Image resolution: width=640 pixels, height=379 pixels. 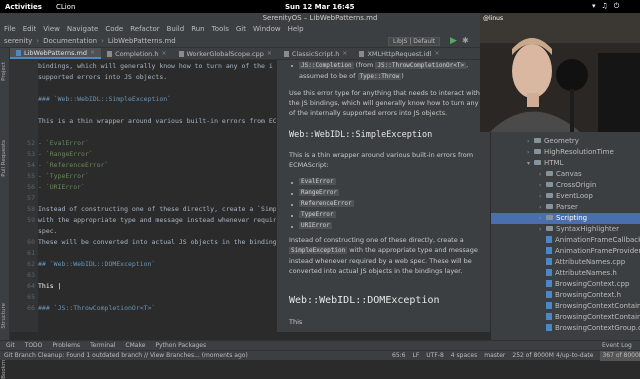 What do you see at coordinates (31, 286) in the screenshot?
I see `line-number: 64` at bounding box center [31, 286].